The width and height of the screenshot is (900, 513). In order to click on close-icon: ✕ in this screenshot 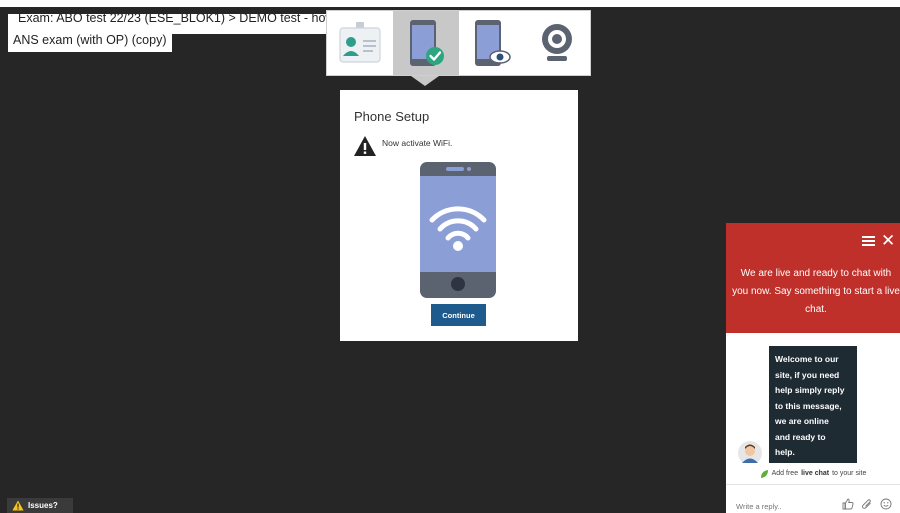, I will do `click(888, 240)`.